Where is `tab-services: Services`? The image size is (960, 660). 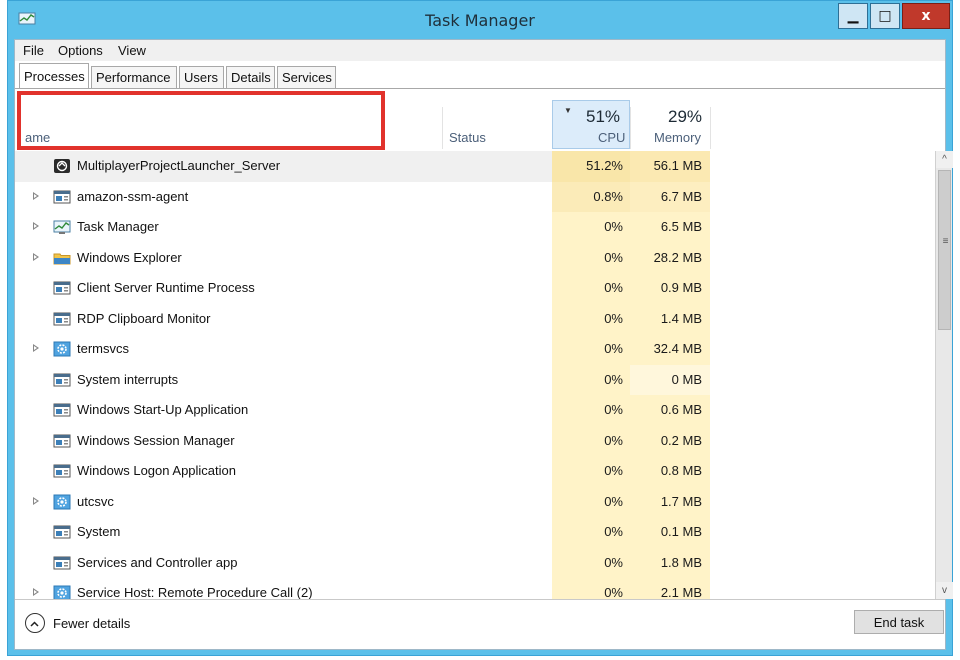 tab-services: Services is located at coordinates (306, 77).